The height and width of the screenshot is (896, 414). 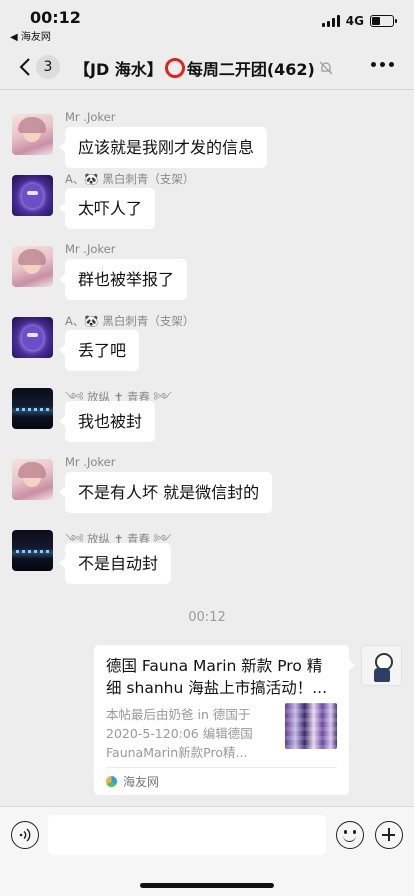 What do you see at coordinates (383, 21) in the screenshot?
I see `battery-icon` at bounding box center [383, 21].